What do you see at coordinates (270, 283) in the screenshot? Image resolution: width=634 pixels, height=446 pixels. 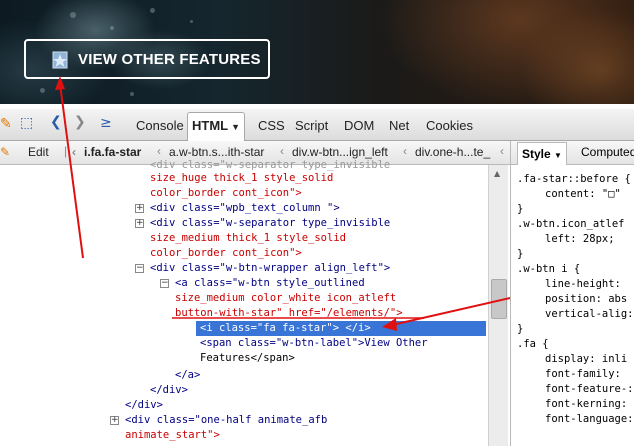 I see `html-line: <a class="w-btn style_outlined` at bounding box center [270, 283].